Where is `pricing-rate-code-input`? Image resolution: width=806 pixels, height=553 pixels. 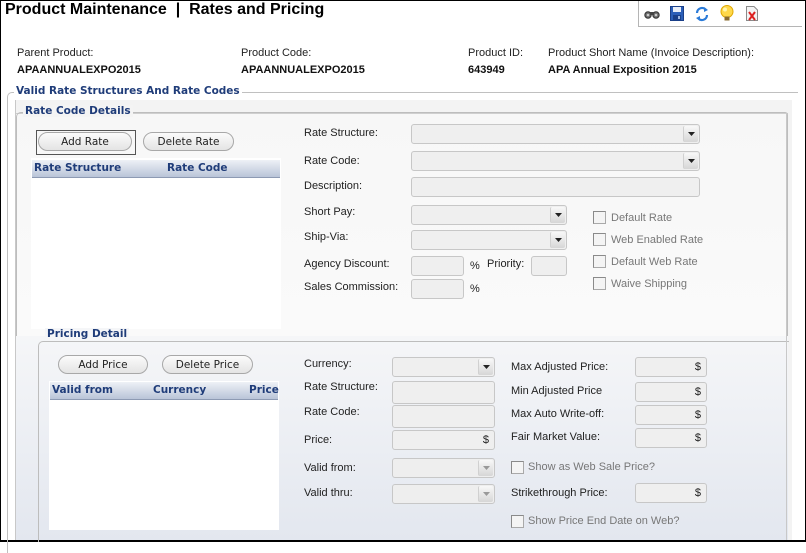
pricing-rate-code-input is located at coordinates (443, 416).